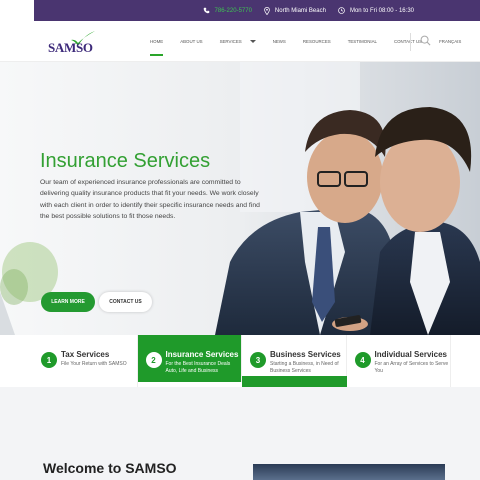 This screenshot has height=480, width=480. I want to click on chevron-down-icon, so click(252, 41).